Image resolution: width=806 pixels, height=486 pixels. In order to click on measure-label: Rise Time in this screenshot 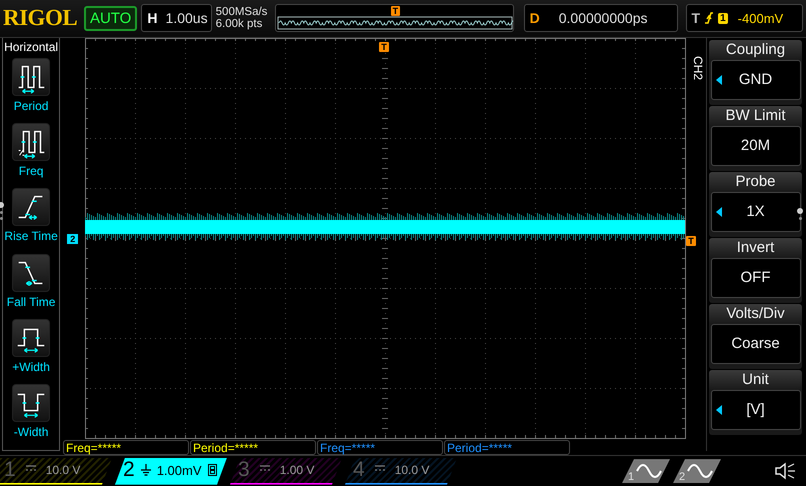, I will do `click(31, 236)`.